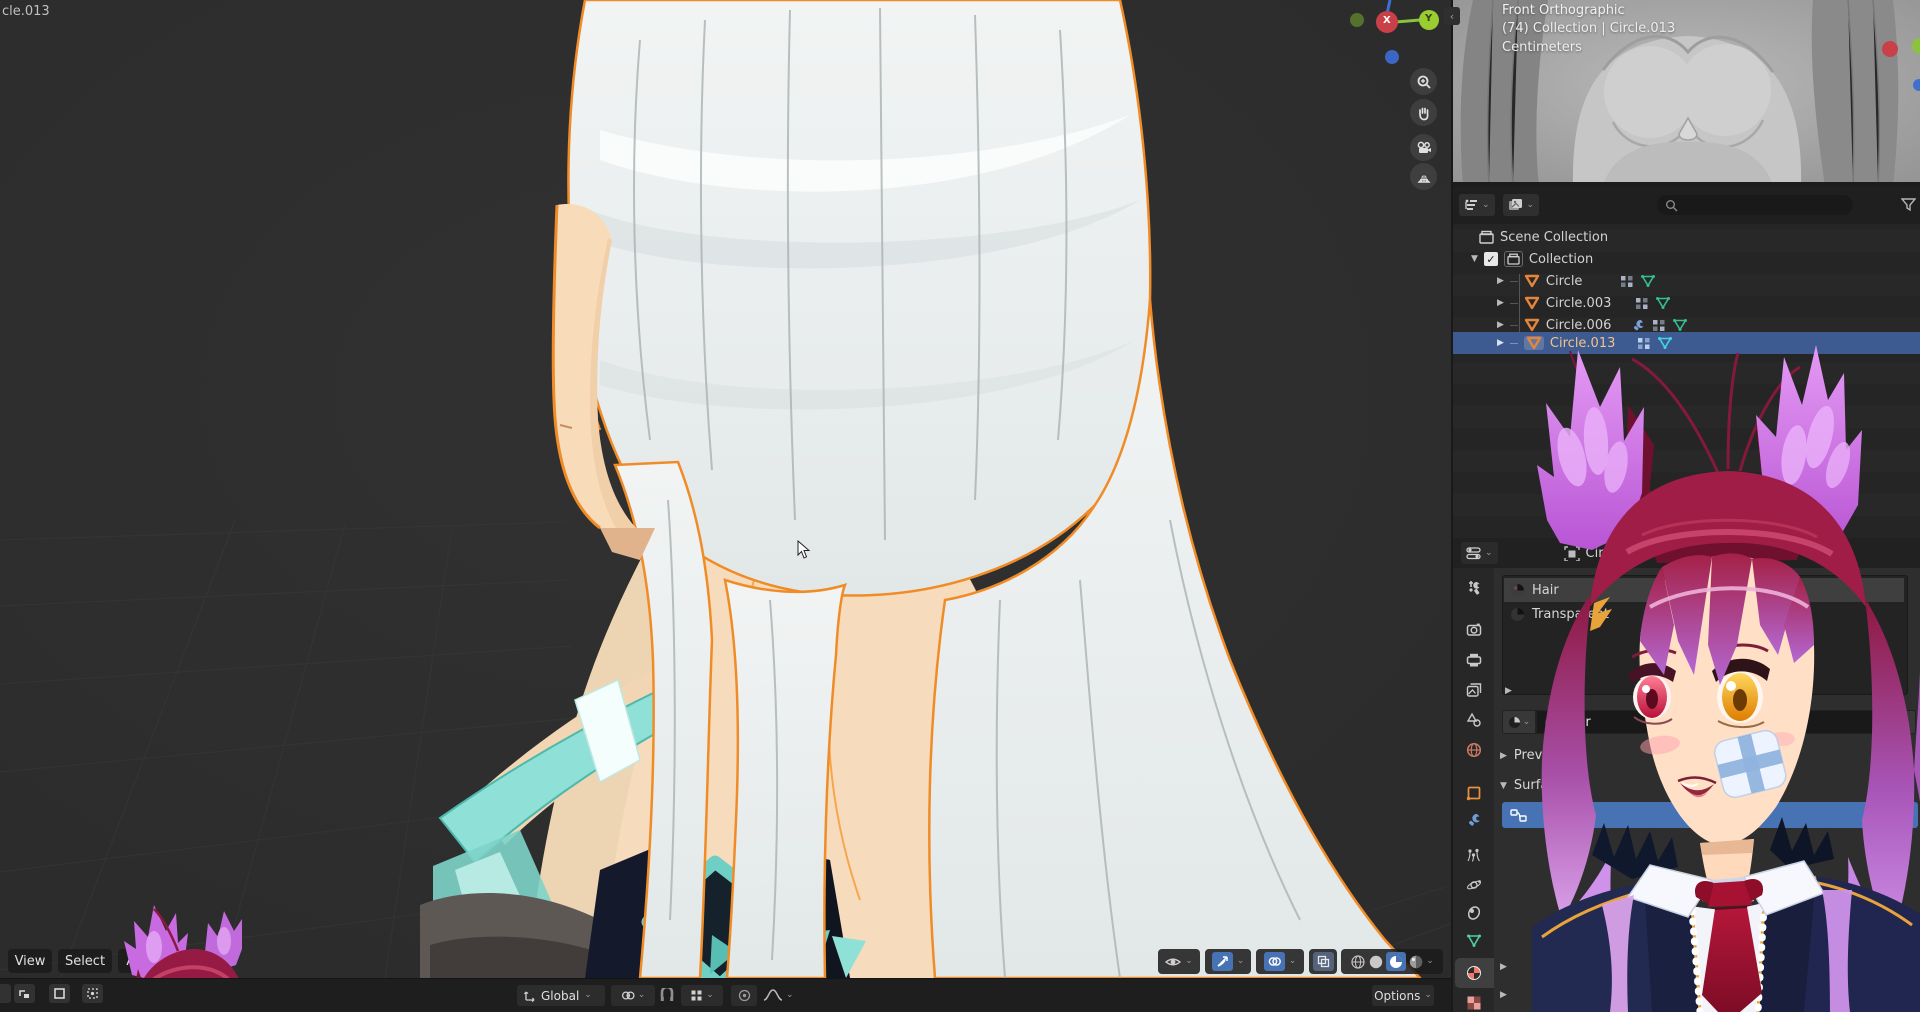 This screenshot has width=1920, height=1012. What do you see at coordinates (1397, 995) in the screenshot?
I see `options-label: Options` at bounding box center [1397, 995].